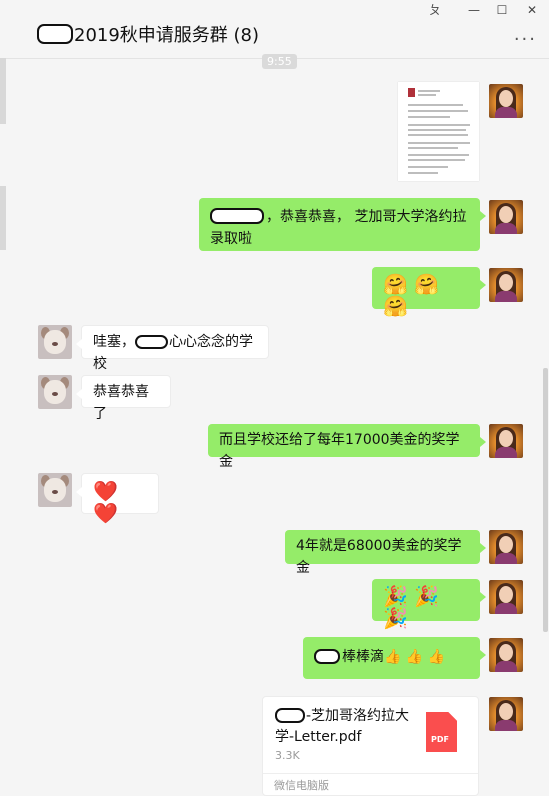 The height and width of the screenshot is (796, 549). Describe the element at coordinates (545, 500) in the screenshot. I see `chat-scrollbar` at that location.